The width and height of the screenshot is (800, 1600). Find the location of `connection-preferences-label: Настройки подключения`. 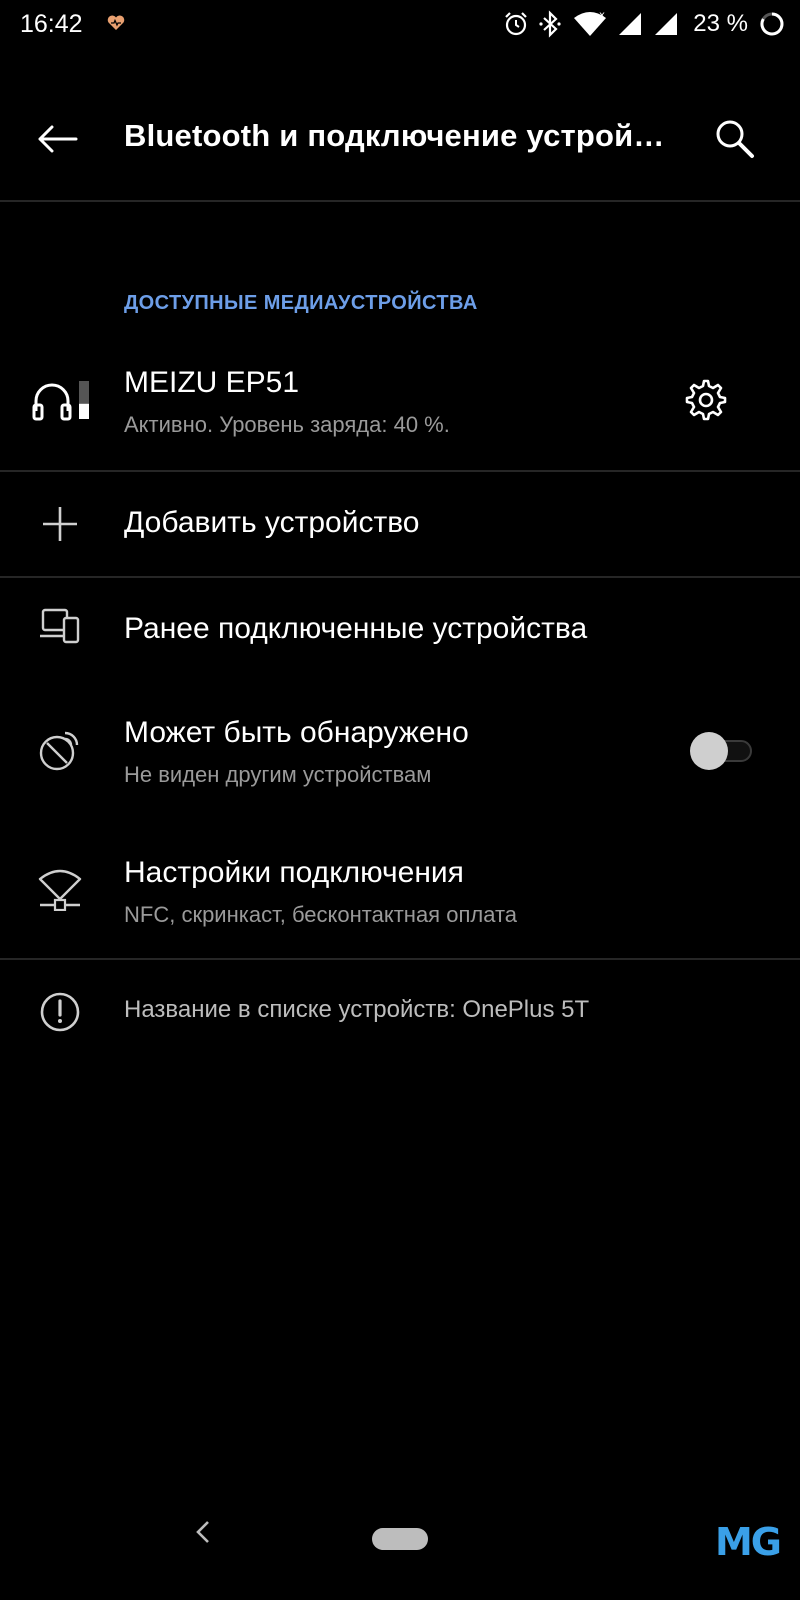

connection-preferences-label: Настройки подключения is located at coordinates (294, 872).